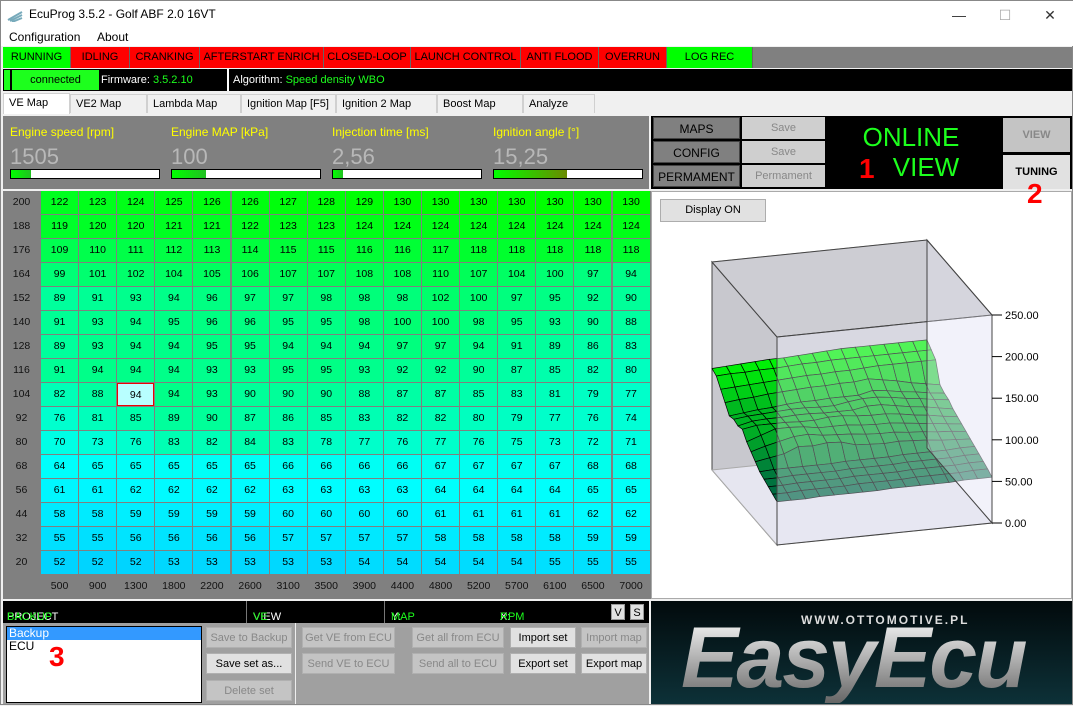 The image size is (1073, 706). I want to click on map-cell: 107, so click(479, 274).